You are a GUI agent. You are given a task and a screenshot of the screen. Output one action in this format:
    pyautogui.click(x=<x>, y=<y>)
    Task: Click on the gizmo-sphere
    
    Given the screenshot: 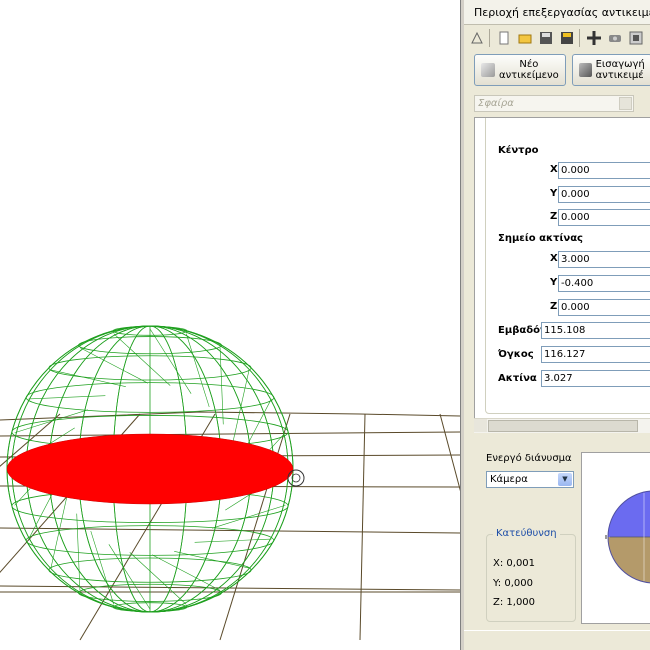 What is the action you would take?
    pyautogui.click(x=616, y=538)
    